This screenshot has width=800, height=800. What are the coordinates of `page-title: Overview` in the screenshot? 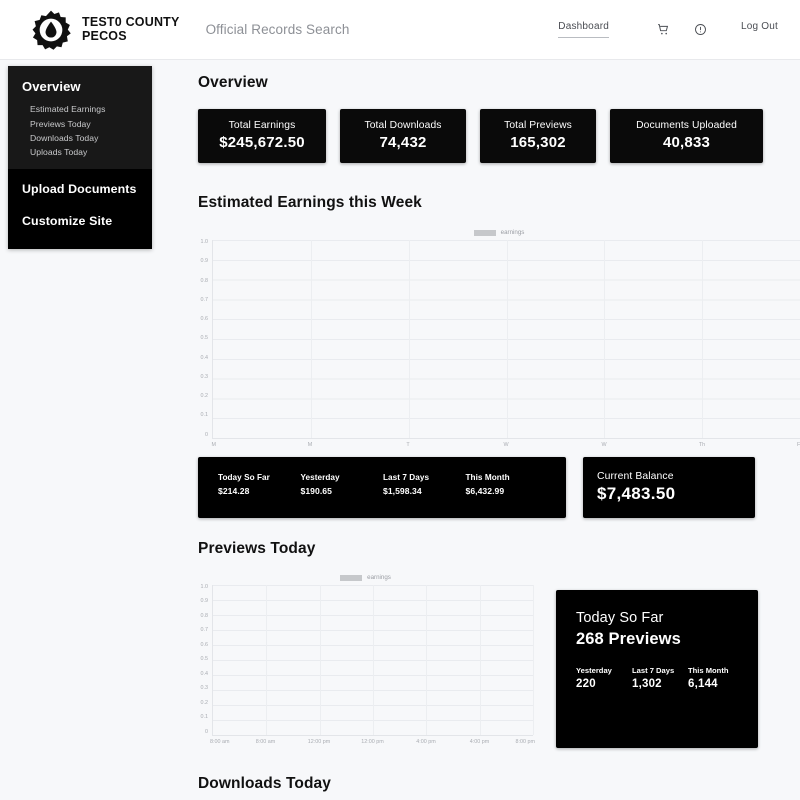 It's located at (233, 82).